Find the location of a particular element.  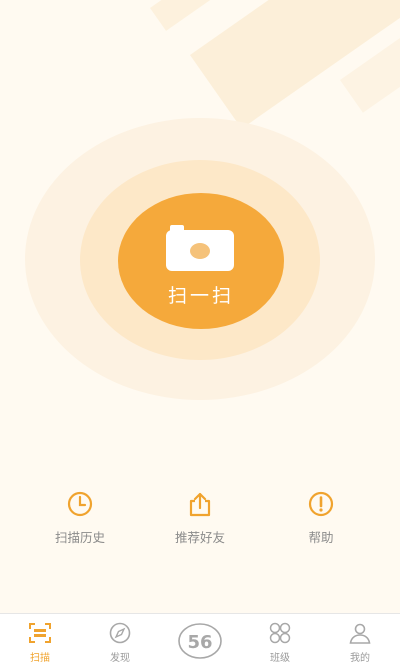

scan-history-button: 扫描历史 is located at coordinates (80, 518).